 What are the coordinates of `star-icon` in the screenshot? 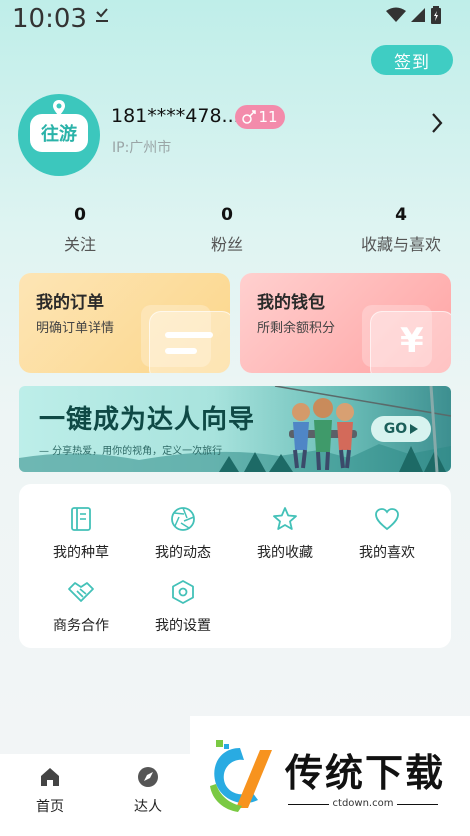 It's located at (285, 518).